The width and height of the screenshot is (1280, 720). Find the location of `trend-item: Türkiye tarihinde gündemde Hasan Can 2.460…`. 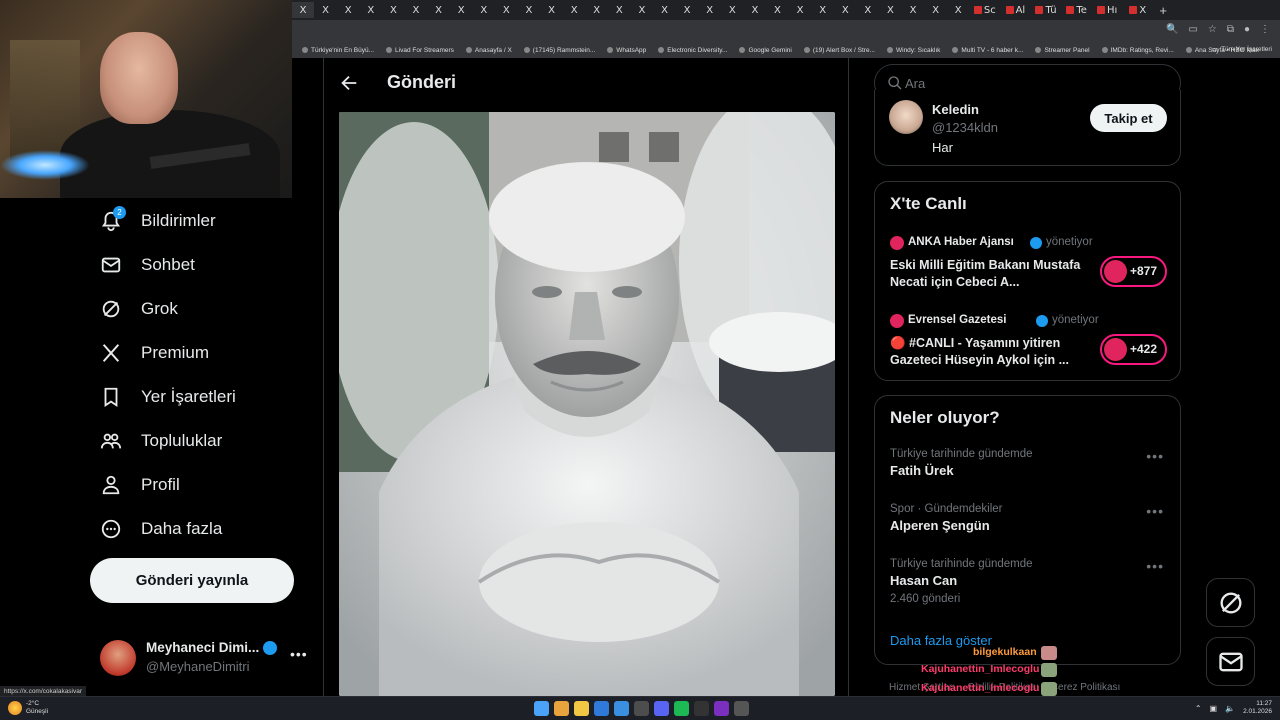

trend-item: Türkiye tarihinde gündemde Hasan Can 2.460… is located at coordinates (1030, 581).